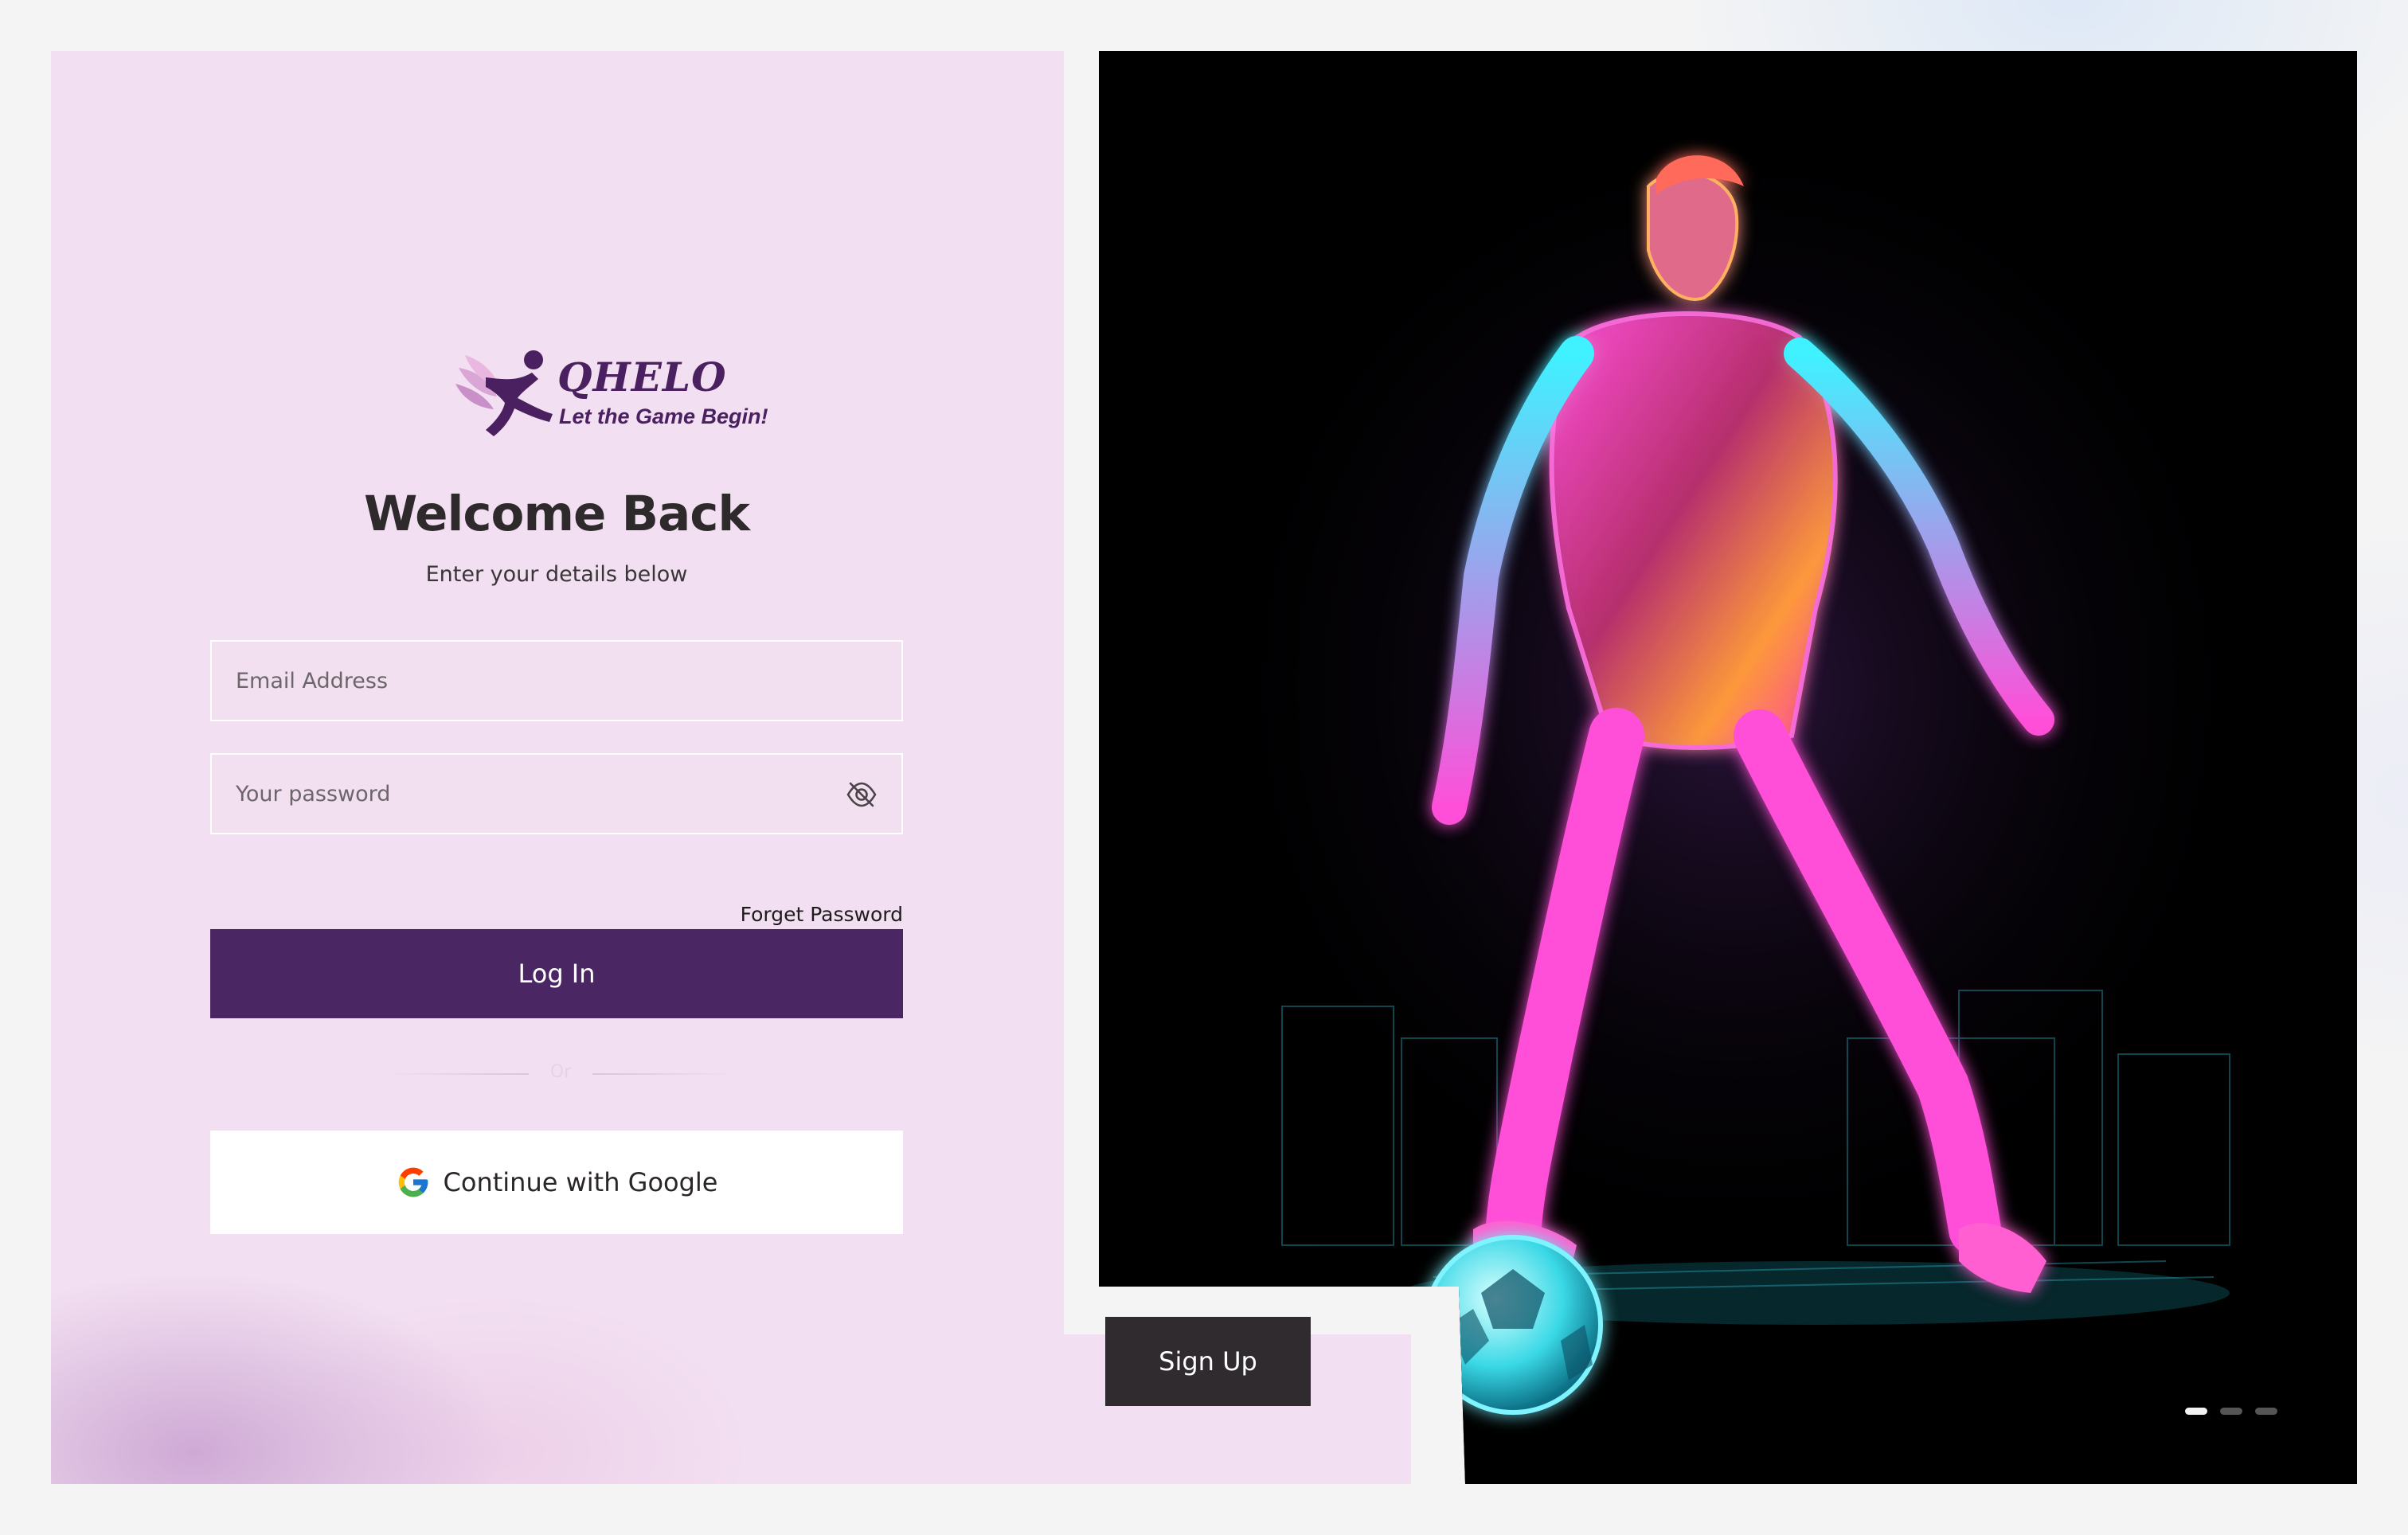 The image size is (2408, 1535). I want to click on google-g-icon, so click(413, 1182).